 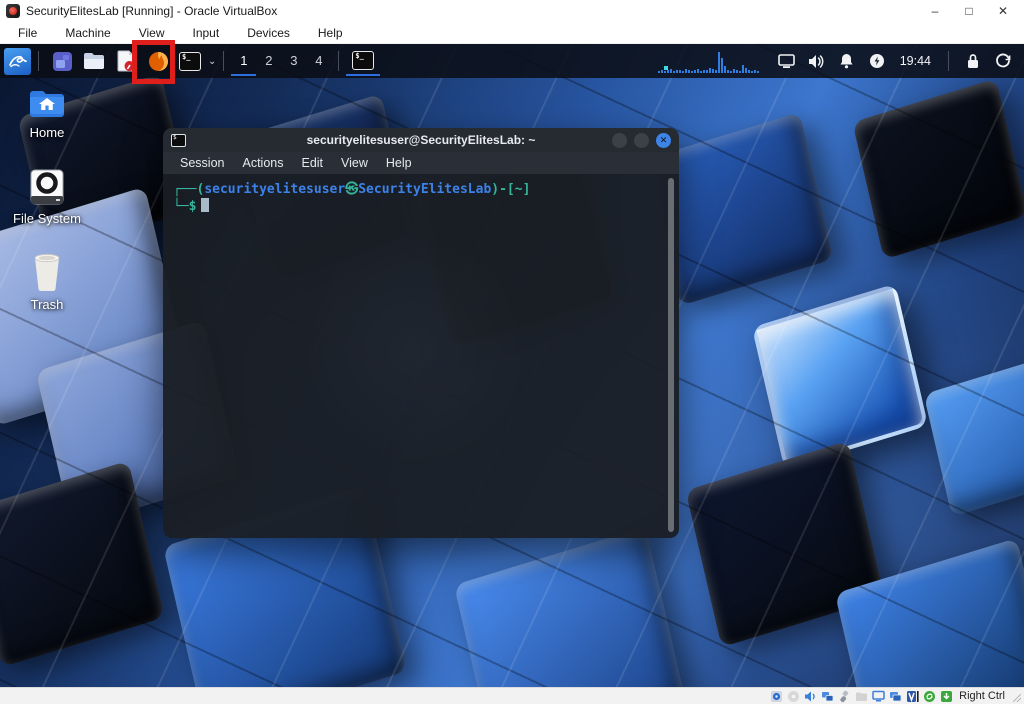 I want to click on terminal-title: securityelitesuser@SecurityElitesLab: ~, so click(x=421, y=140).